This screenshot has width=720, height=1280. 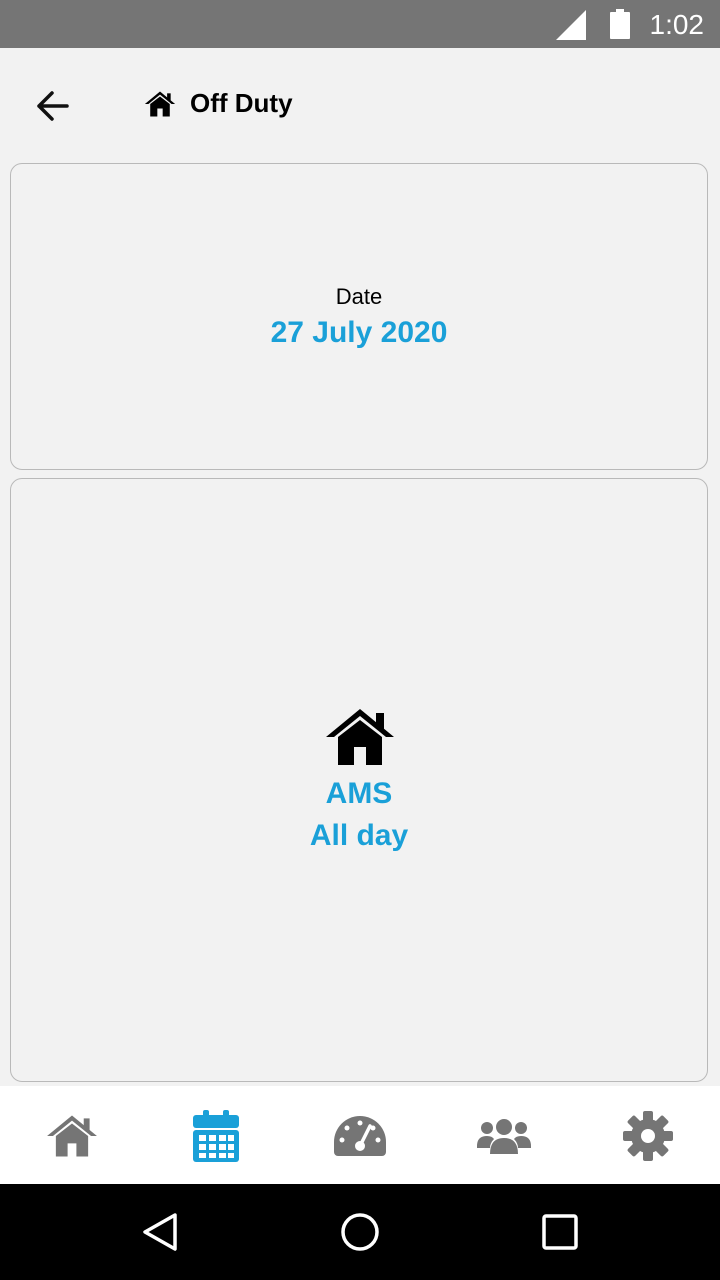 I want to click on arrow-left-icon, so click(x=53, y=106).